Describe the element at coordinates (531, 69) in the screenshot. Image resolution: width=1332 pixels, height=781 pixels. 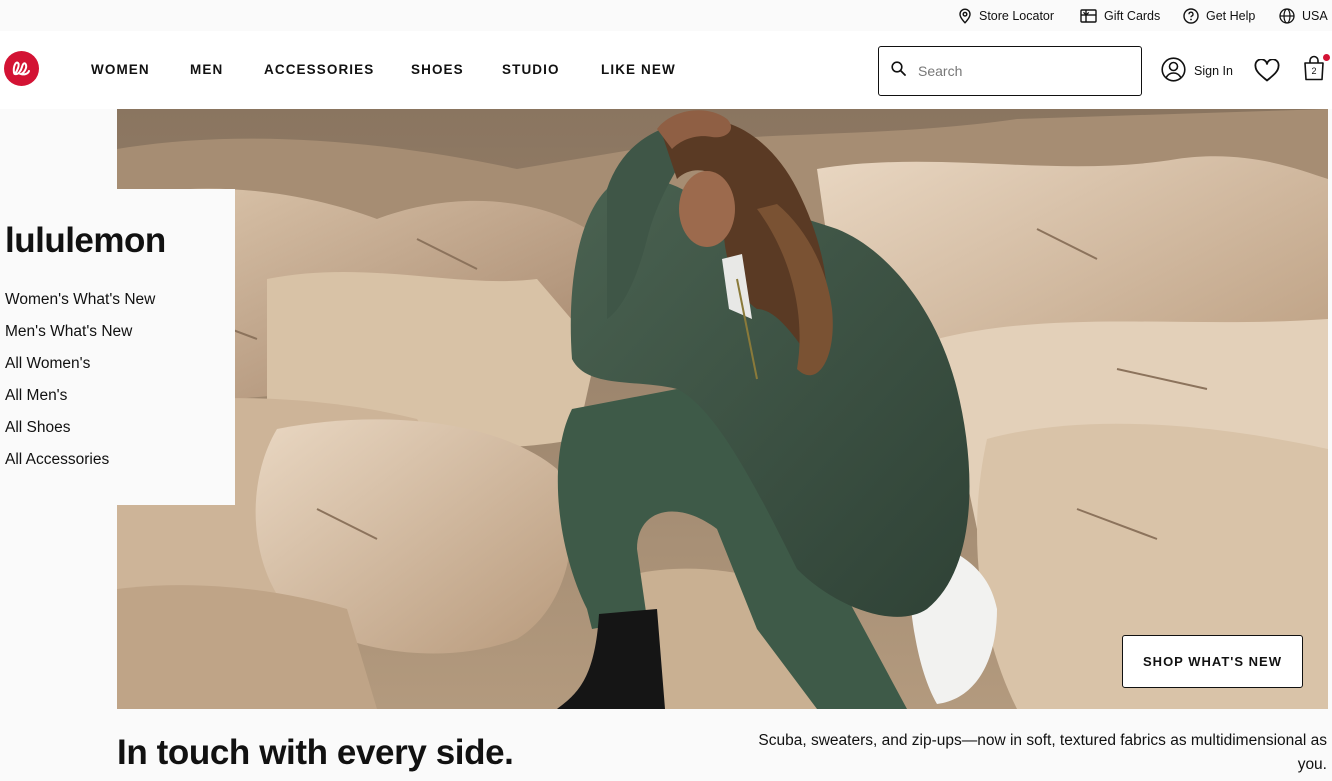
I see `nav-studio: STUDIO` at that location.